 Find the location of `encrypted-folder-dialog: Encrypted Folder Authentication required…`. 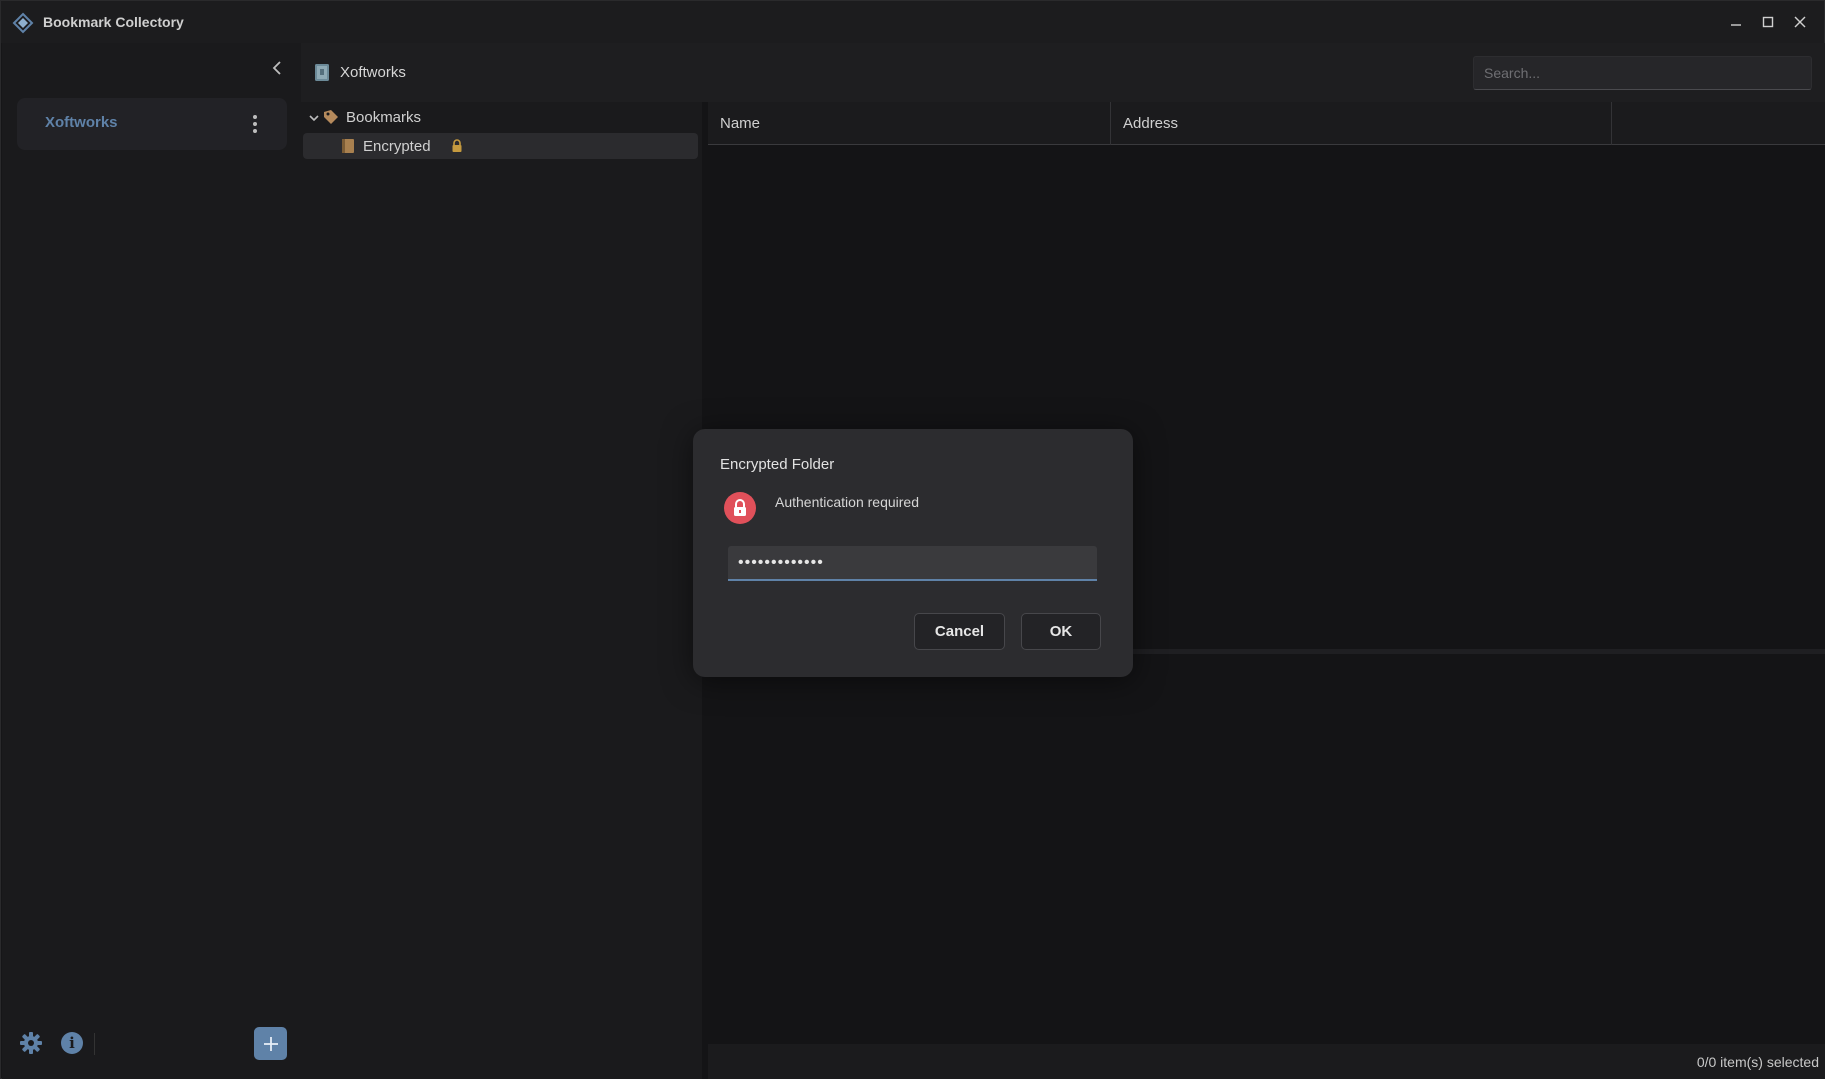

encrypted-folder-dialog: Encrypted Folder Authentication required… is located at coordinates (913, 553).